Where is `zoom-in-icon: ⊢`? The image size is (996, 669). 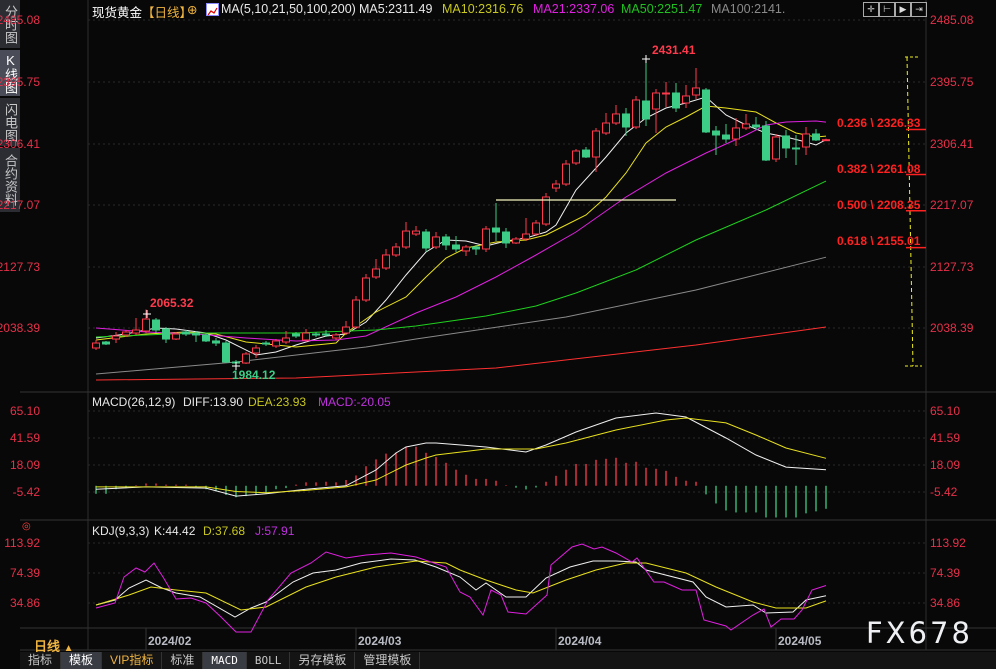 zoom-in-icon: ⊢ is located at coordinates (887, 9).